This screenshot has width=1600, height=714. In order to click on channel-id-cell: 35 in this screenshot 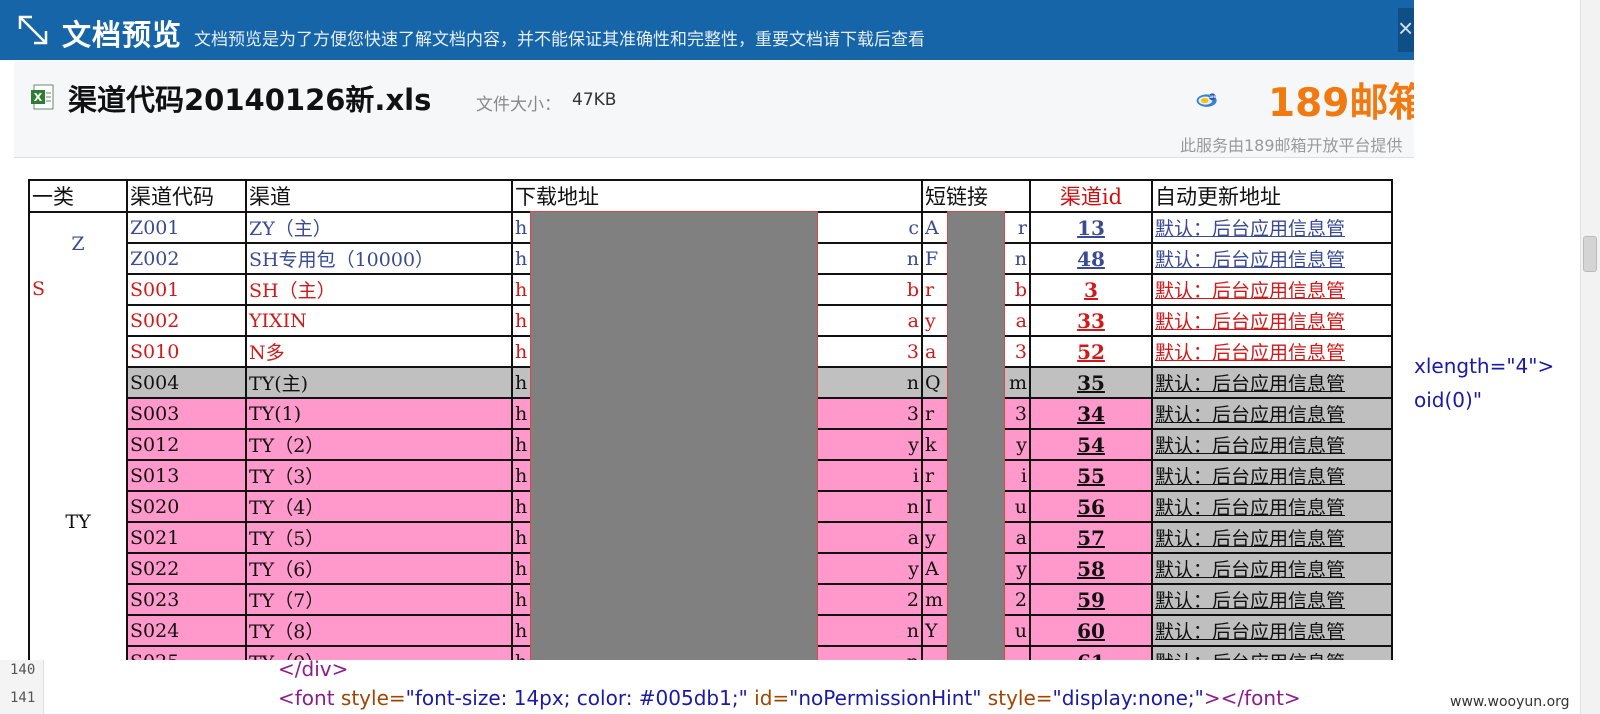, I will do `click(1091, 382)`.